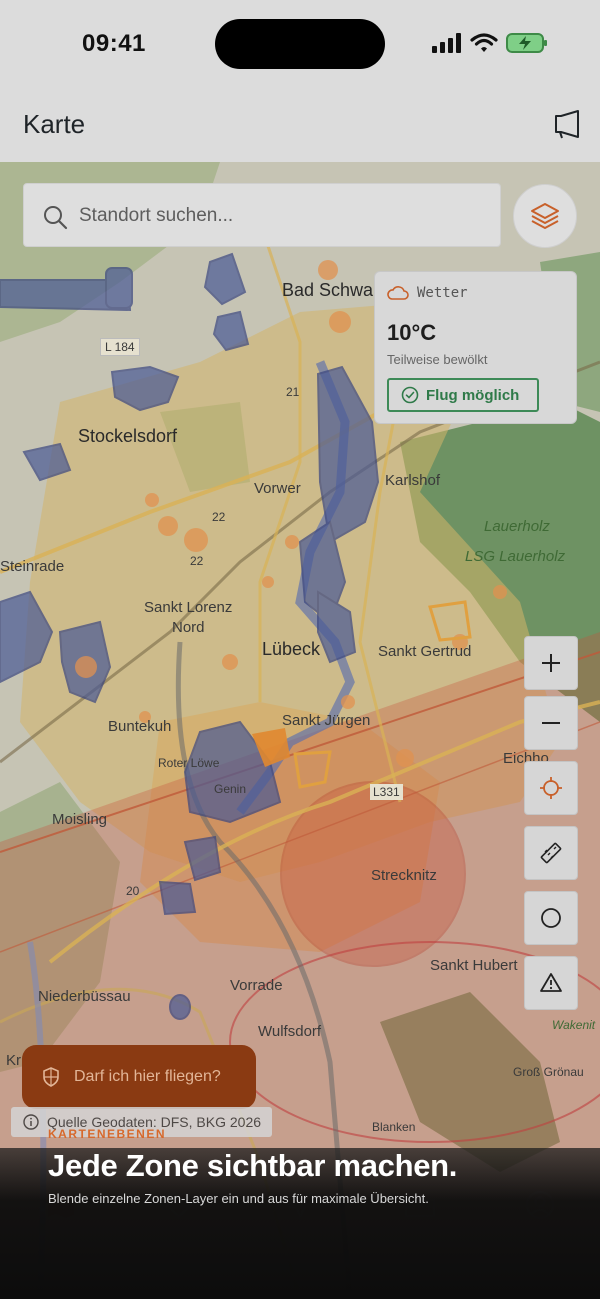  I want to click on ruler-icon, so click(551, 853).